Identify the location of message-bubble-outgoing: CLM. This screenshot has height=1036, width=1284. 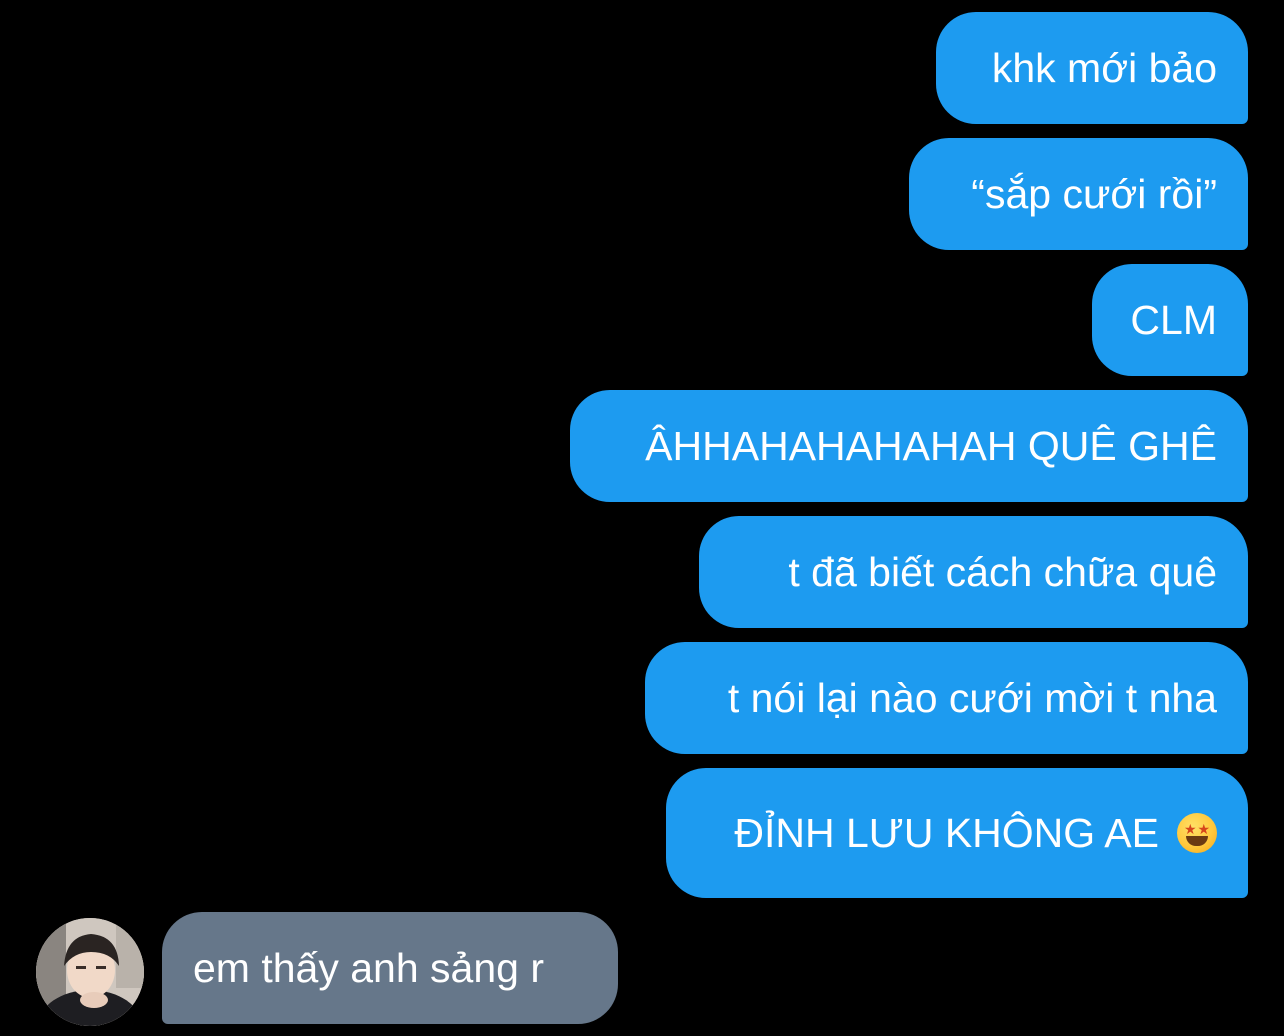
(1170, 320).